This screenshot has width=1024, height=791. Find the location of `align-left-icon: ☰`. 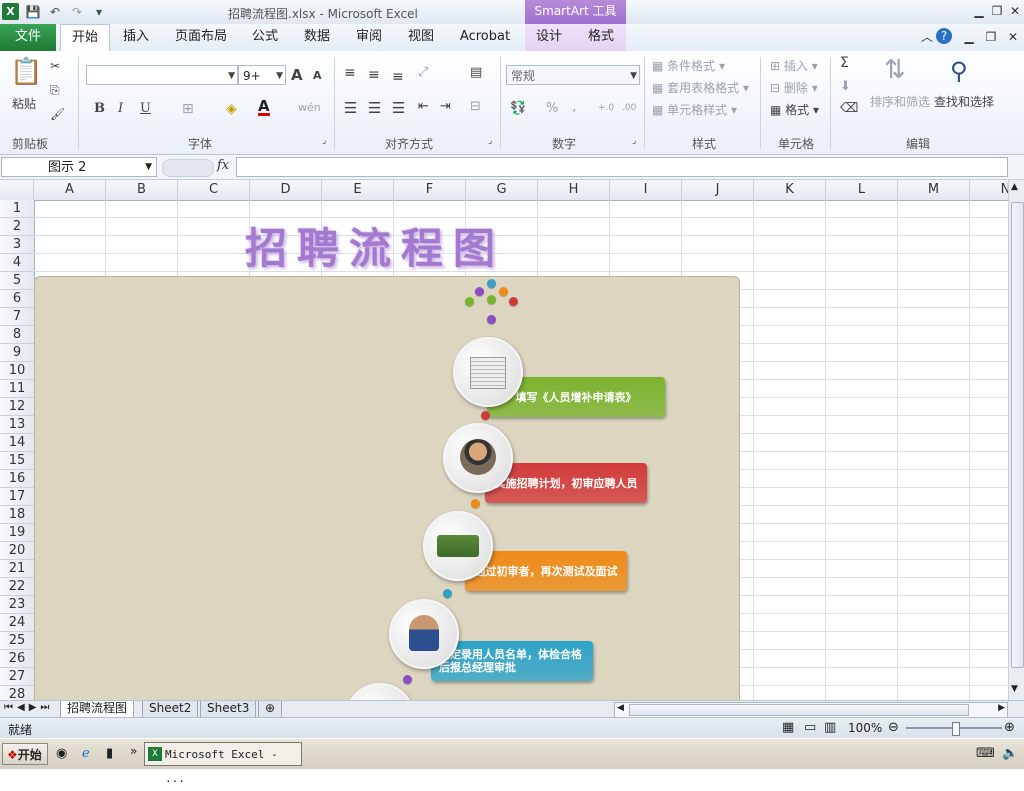

align-left-icon: ☰ is located at coordinates (350, 108).